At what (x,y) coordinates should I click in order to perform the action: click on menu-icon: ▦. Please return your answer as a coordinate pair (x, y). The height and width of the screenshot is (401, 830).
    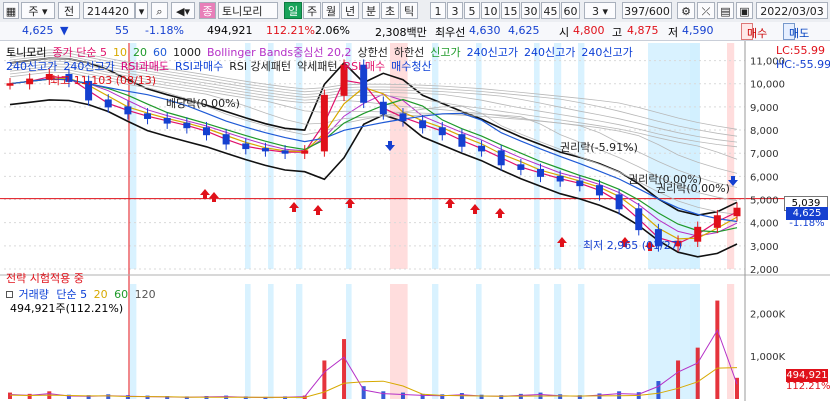
    Looking at the image, I should click on (11, 10).